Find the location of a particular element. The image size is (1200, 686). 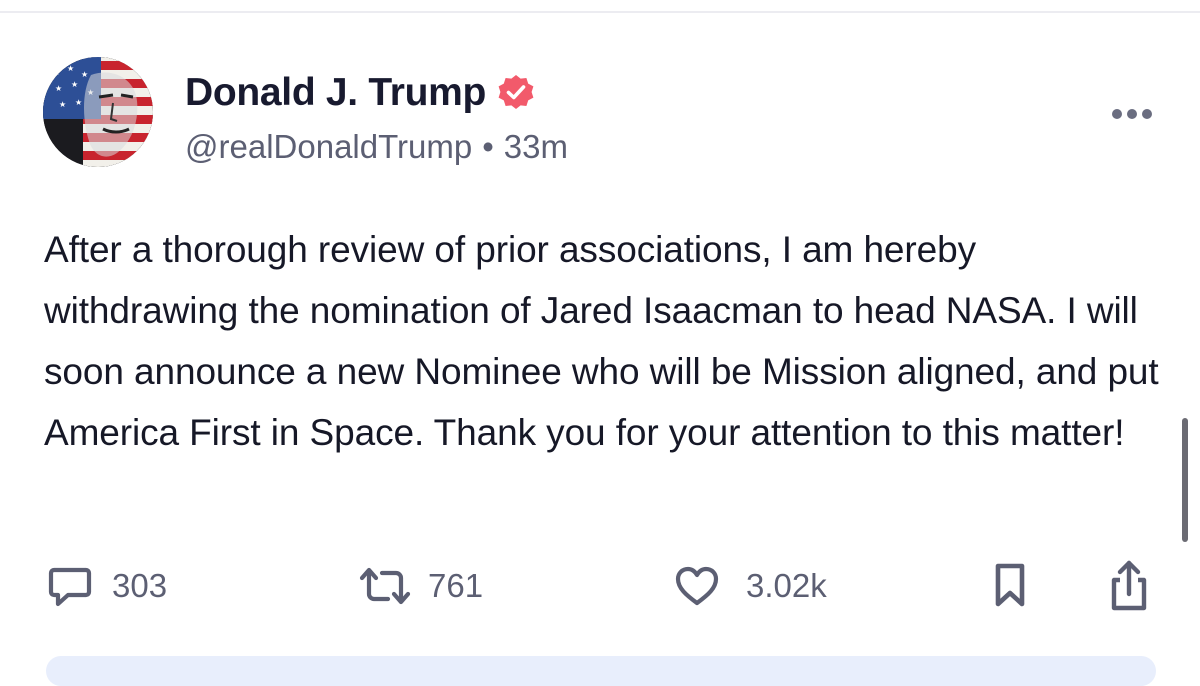

repost-icon is located at coordinates (385, 586).